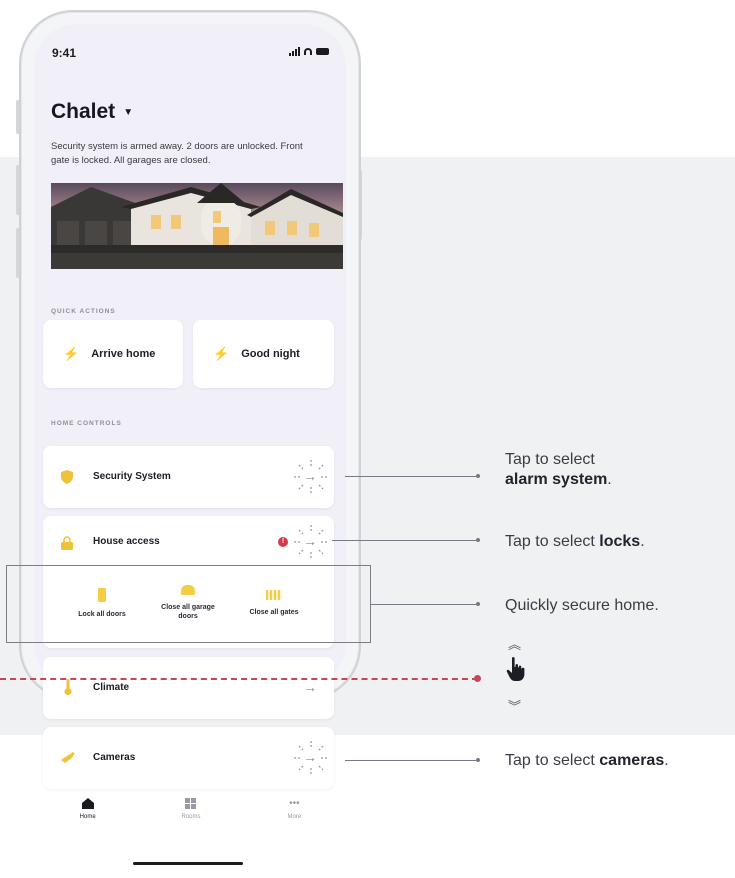  I want to click on alert-badge: !, so click(283, 542).